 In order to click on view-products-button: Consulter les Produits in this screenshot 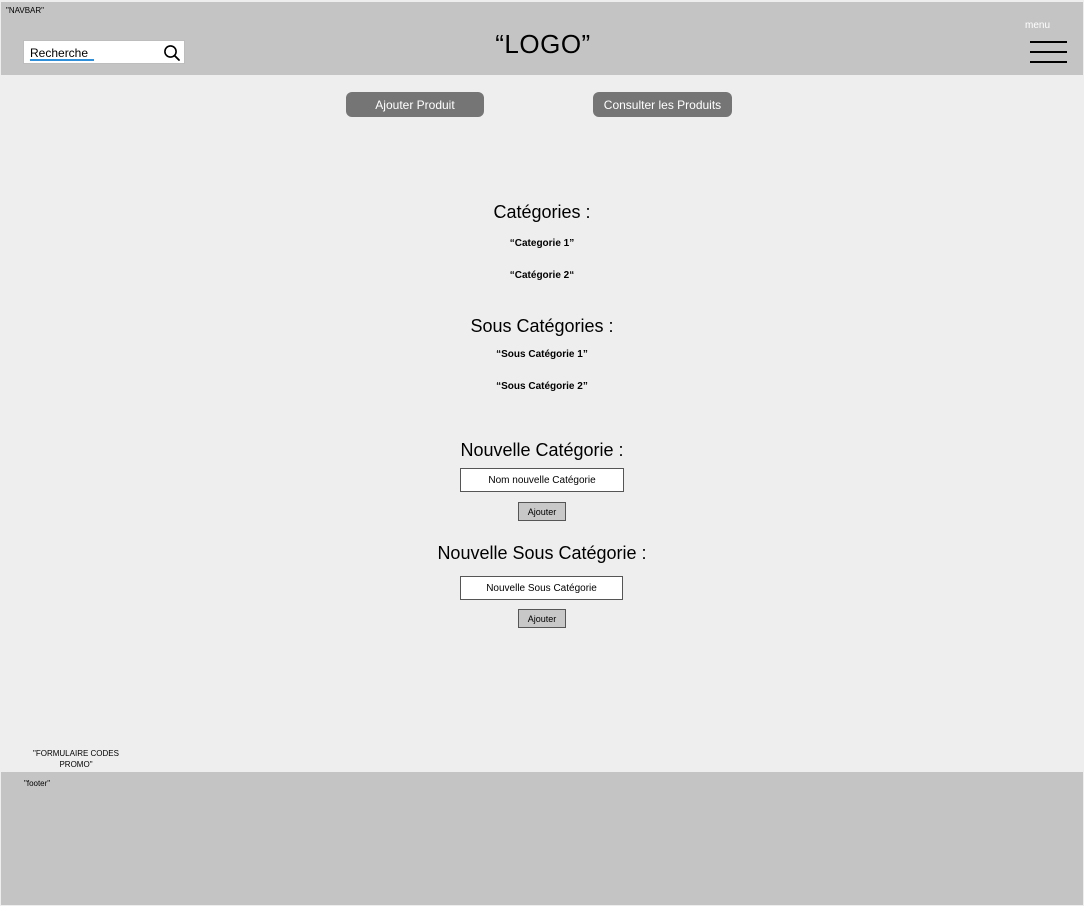, I will do `click(662, 104)`.